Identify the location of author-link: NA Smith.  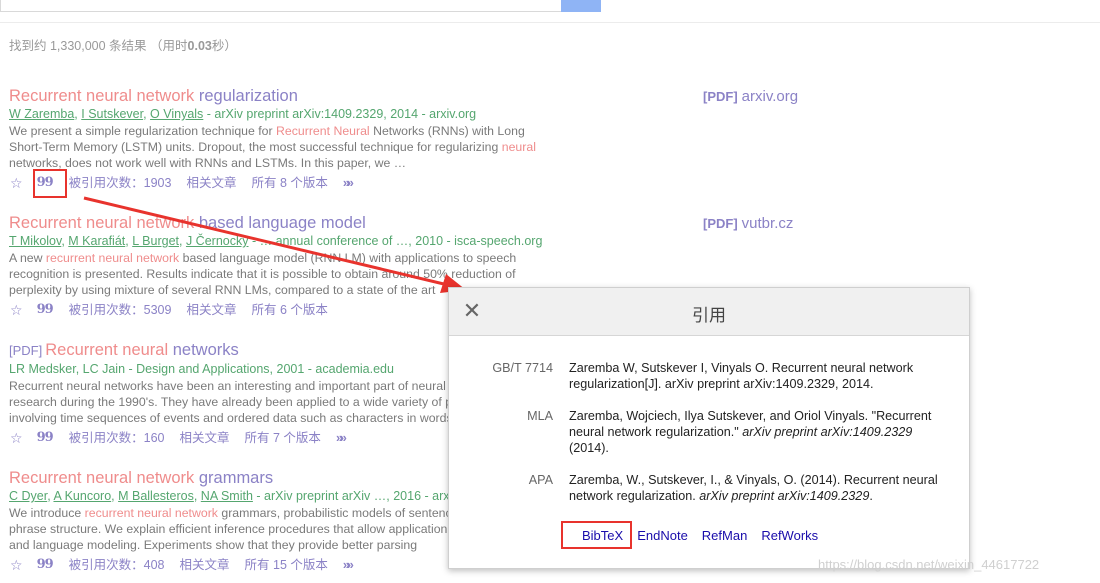
(227, 496).